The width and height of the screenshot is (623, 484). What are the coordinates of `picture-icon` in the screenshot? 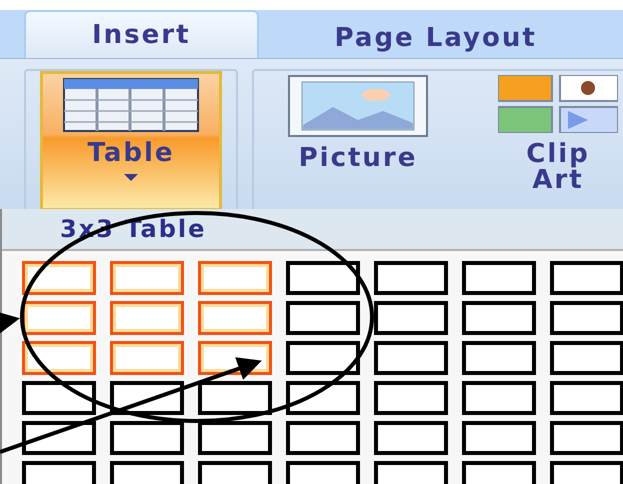 It's located at (358, 106).